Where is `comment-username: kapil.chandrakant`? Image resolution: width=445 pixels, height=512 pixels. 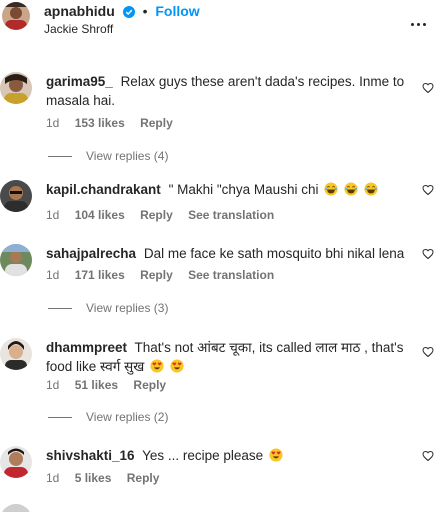 comment-username: kapil.chandrakant is located at coordinates (103, 189).